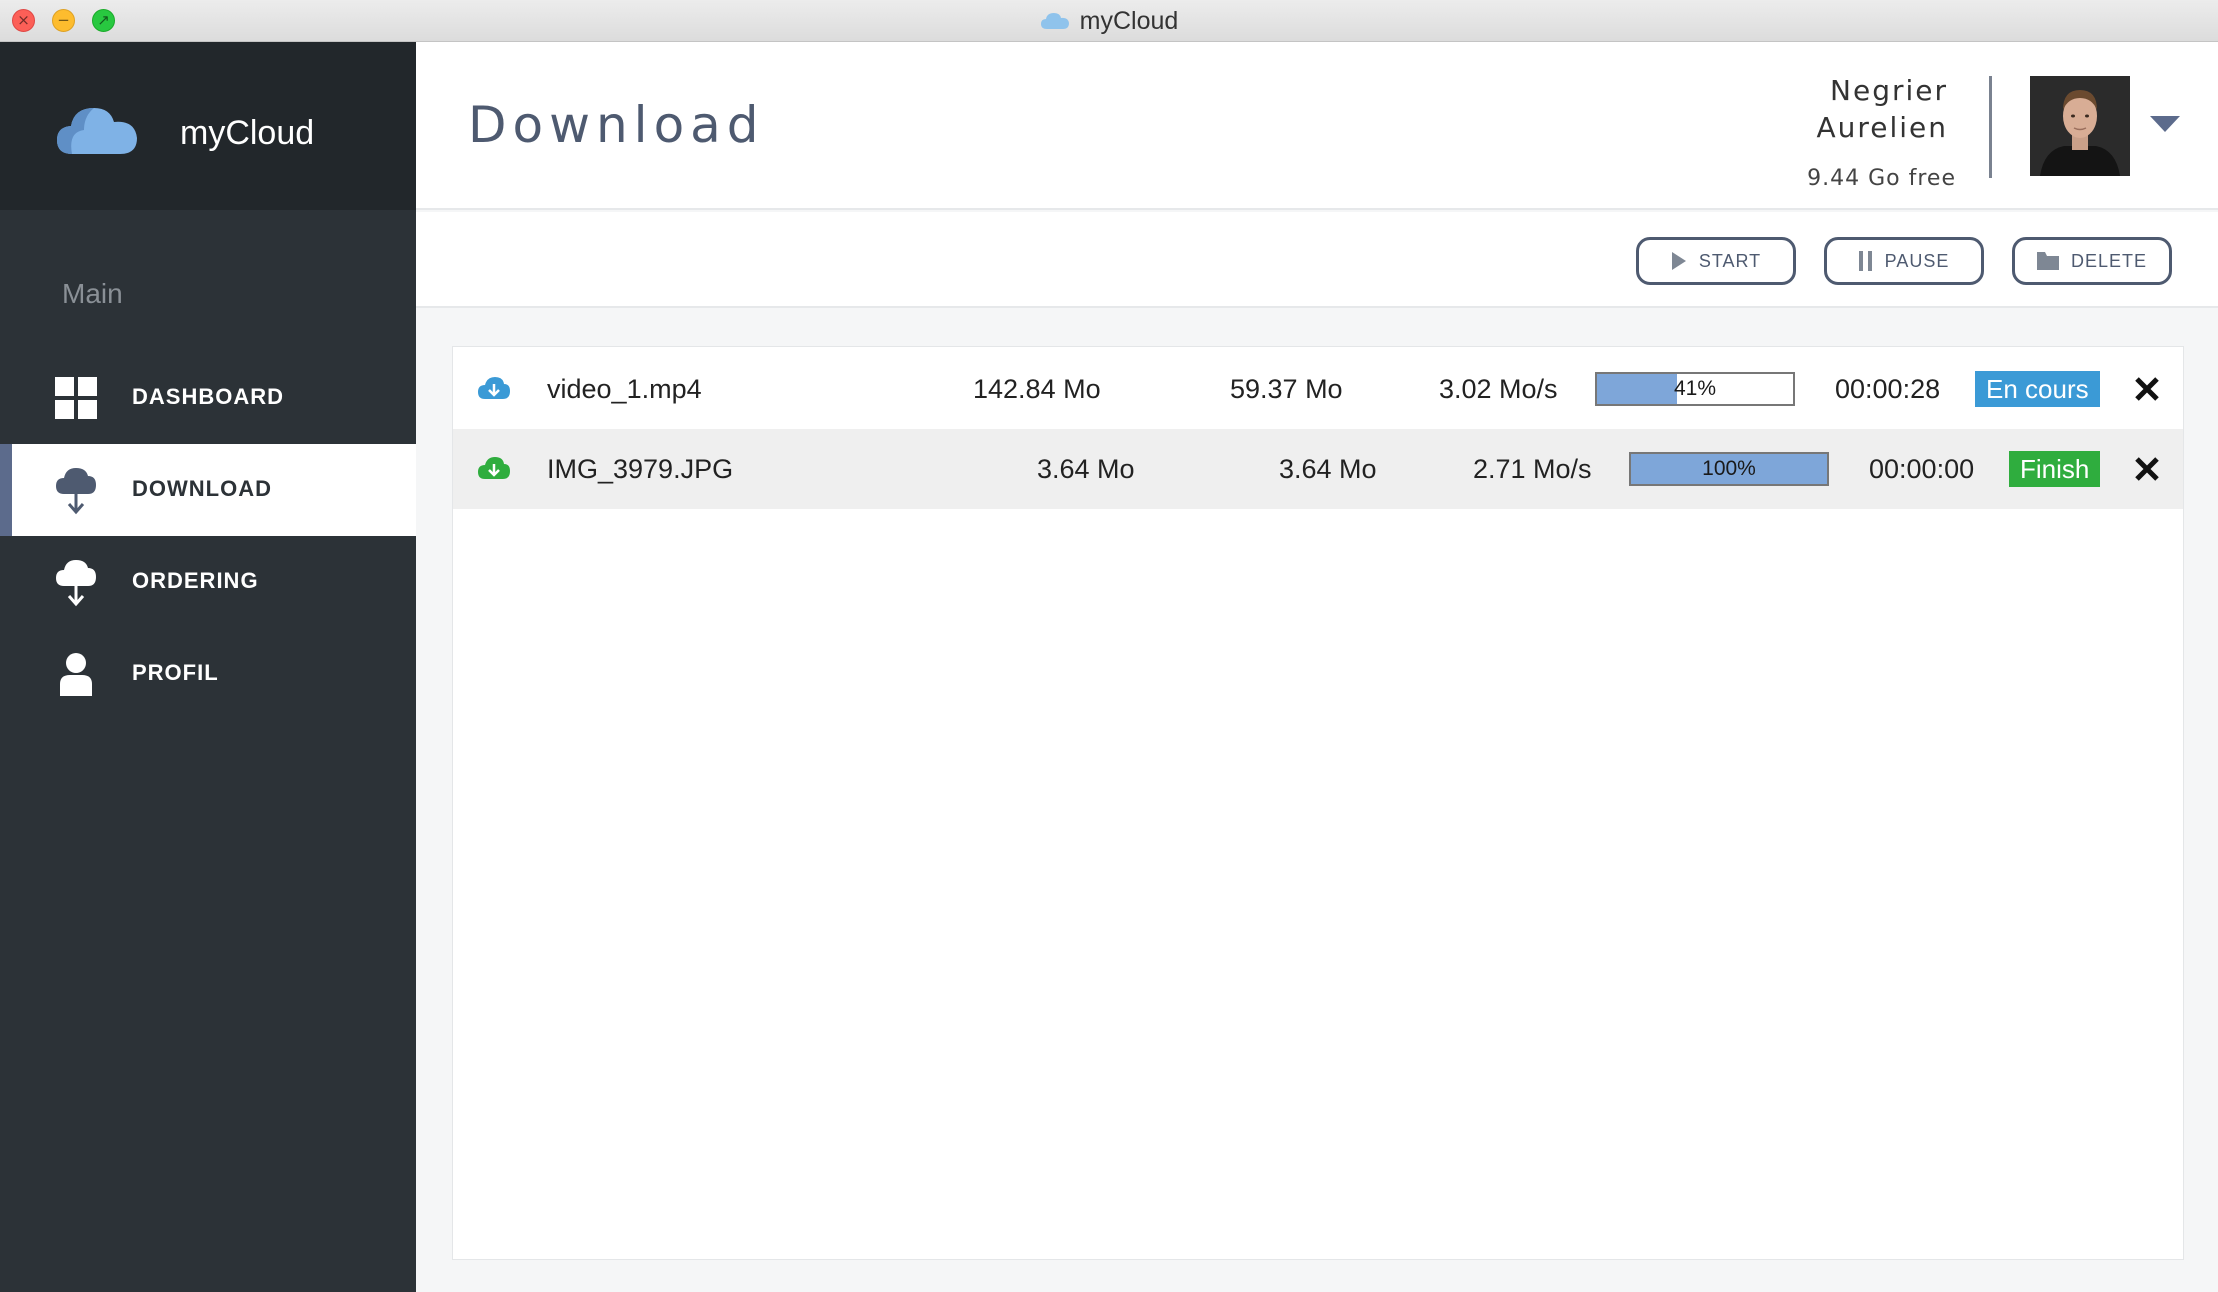  Describe the element at coordinates (76, 398) in the screenshot. I see `grid-icon` at that location.